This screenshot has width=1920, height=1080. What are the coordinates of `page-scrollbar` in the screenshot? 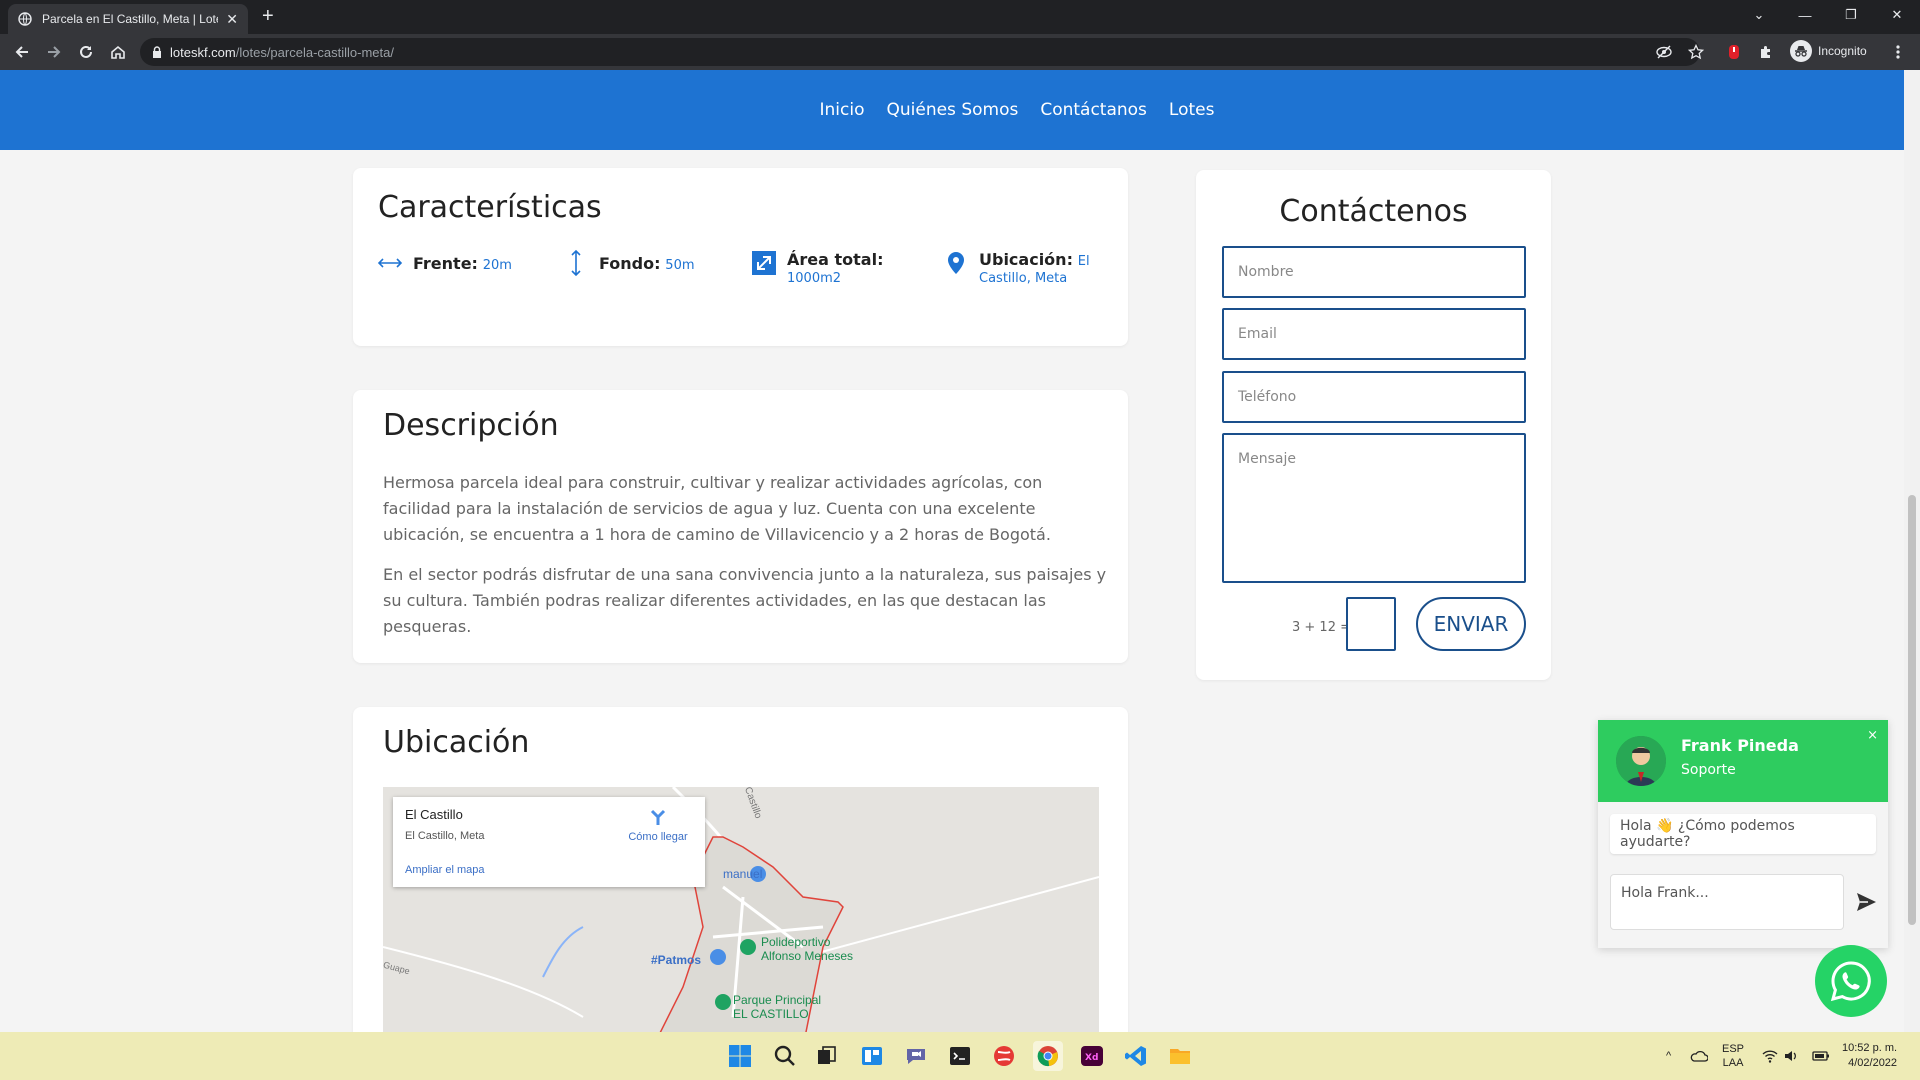 It's located at (1912, 551).